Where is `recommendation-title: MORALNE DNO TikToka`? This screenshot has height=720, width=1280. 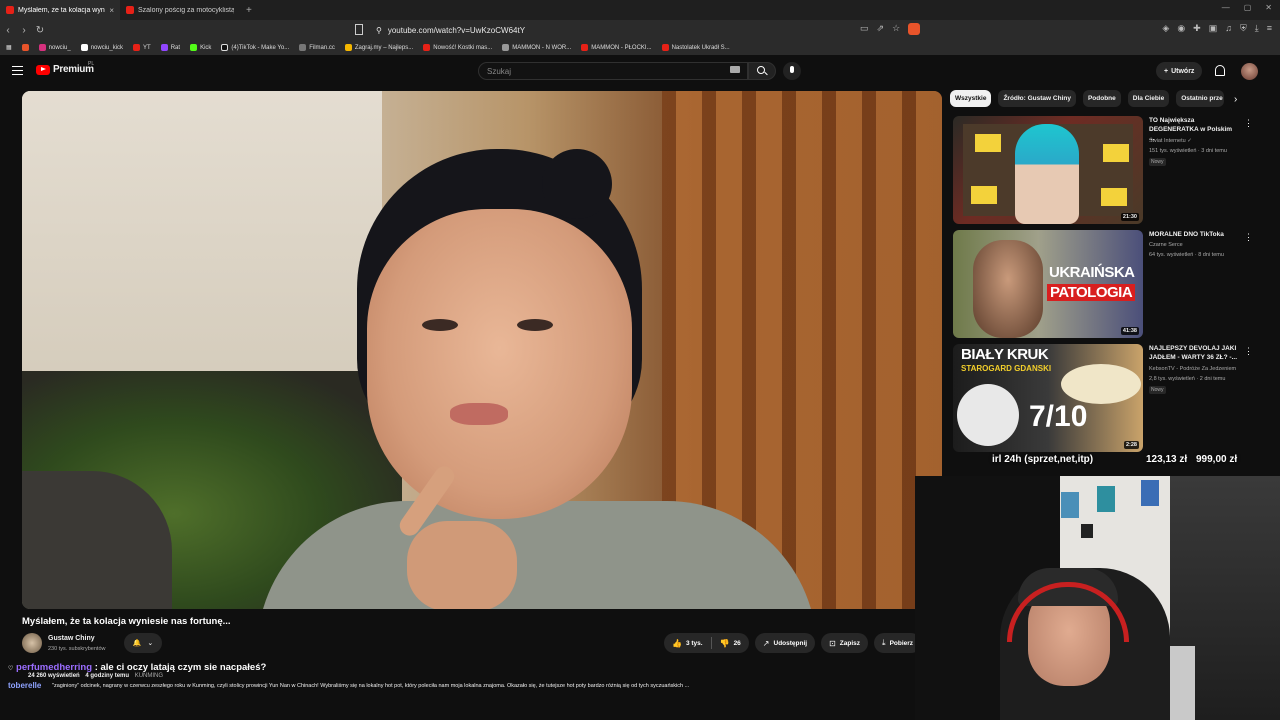
recommendation-title: MORALNE DNO TikToka is located at coordinates (1194, 234).